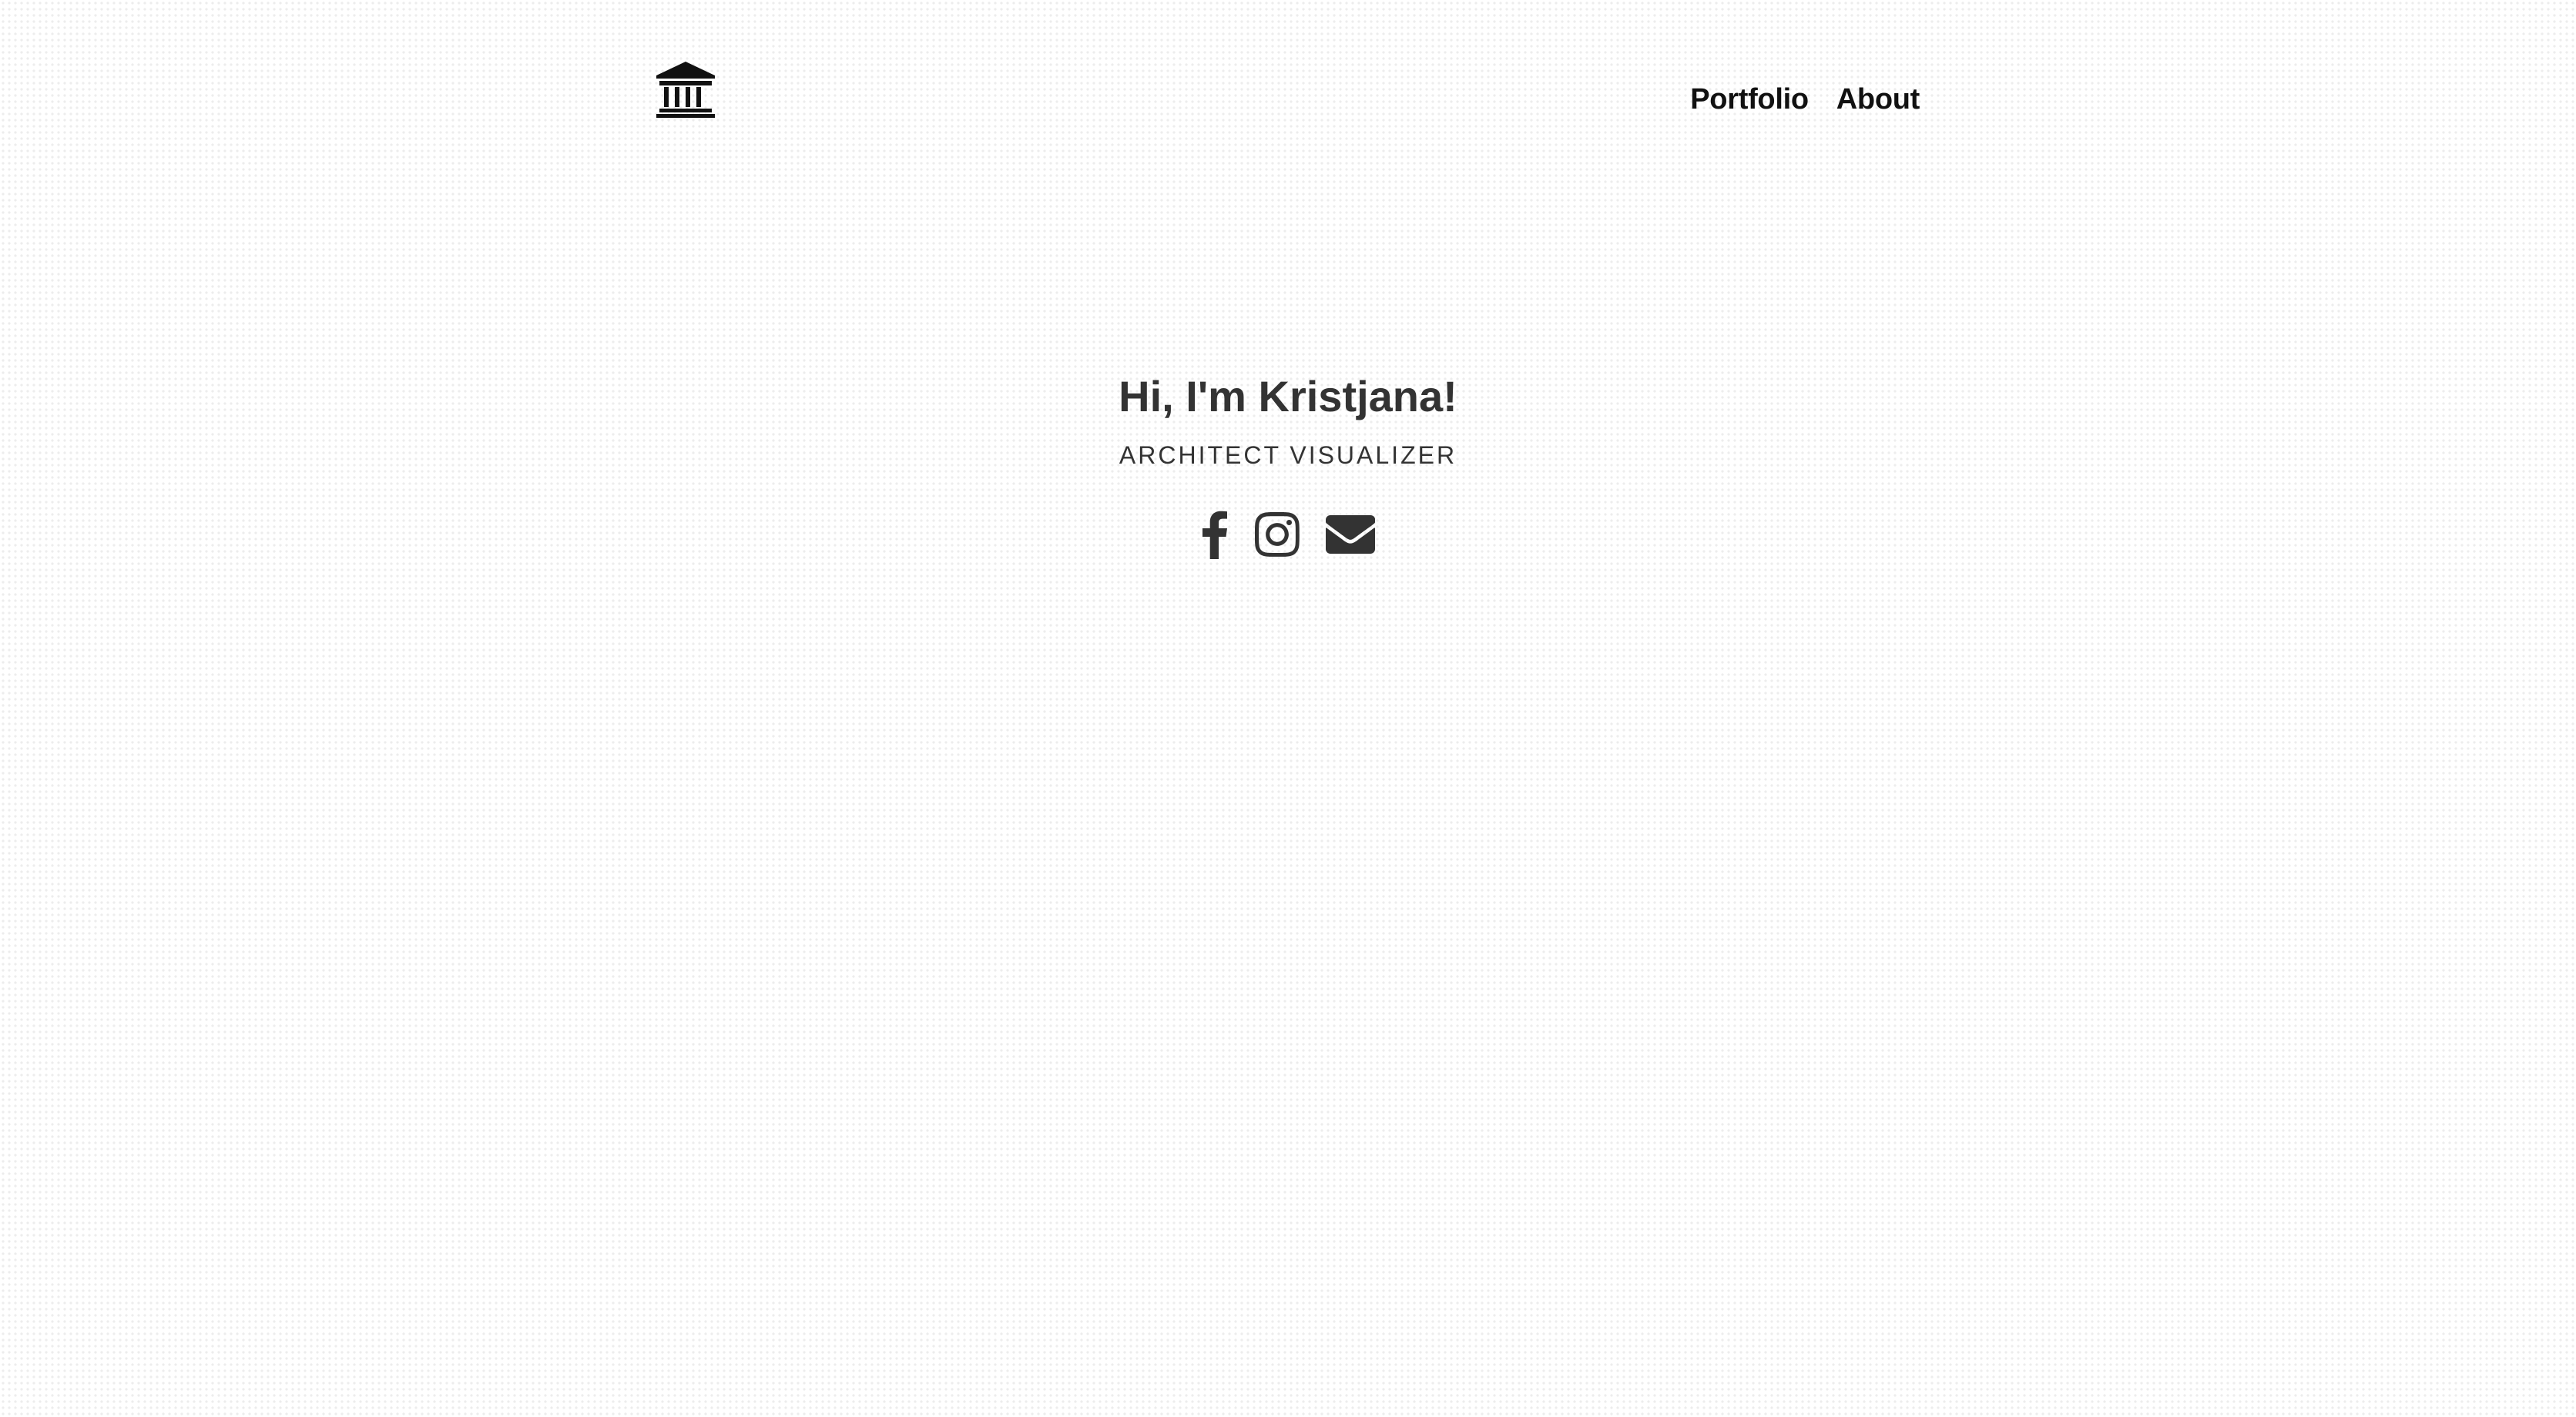 The image size is (2576, 1417). I want to click on nav-link-about: About, so click(1878, 99).